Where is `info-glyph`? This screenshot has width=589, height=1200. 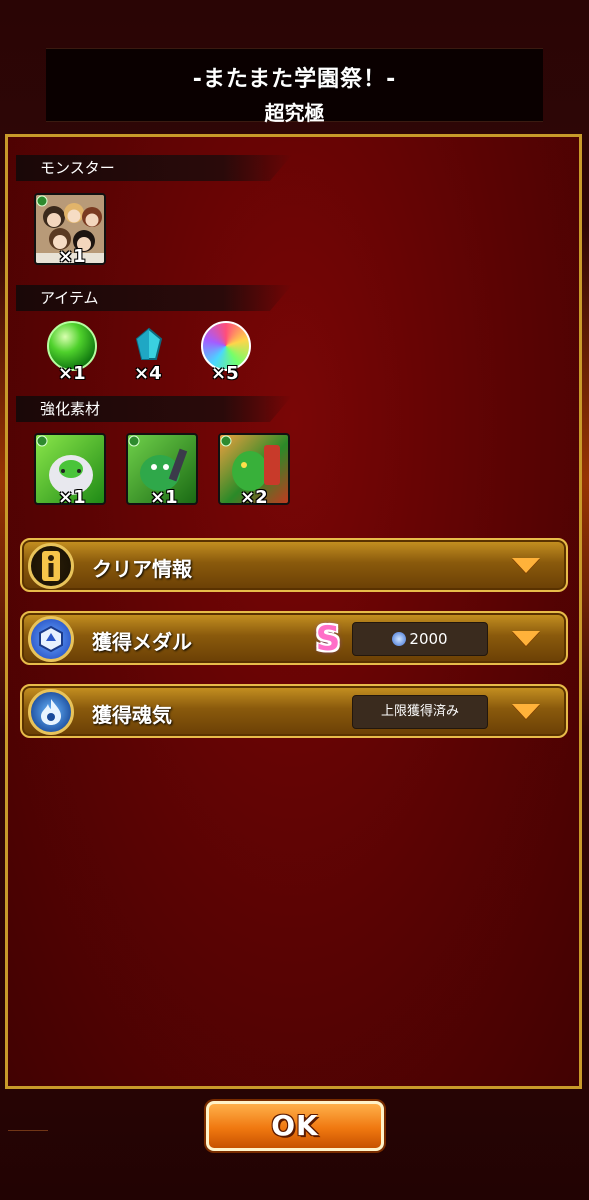 info-glyph is located at coordinates (51, 566).